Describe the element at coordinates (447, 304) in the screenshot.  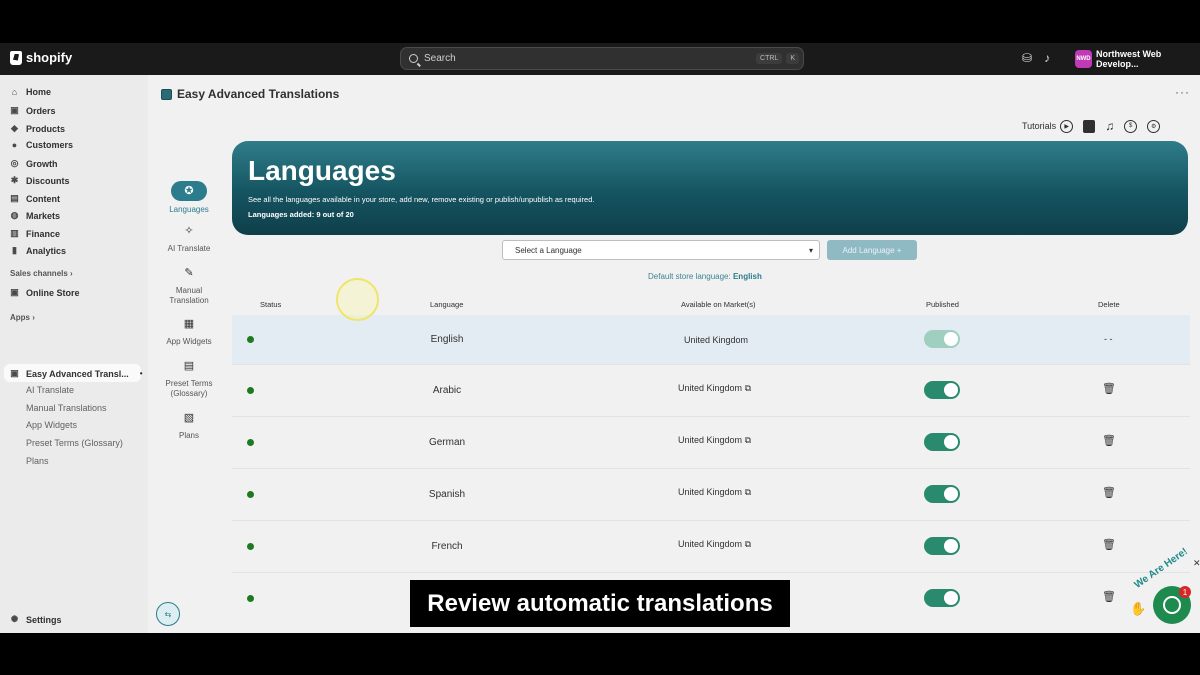
I see `column-header-language: Language` at that location.